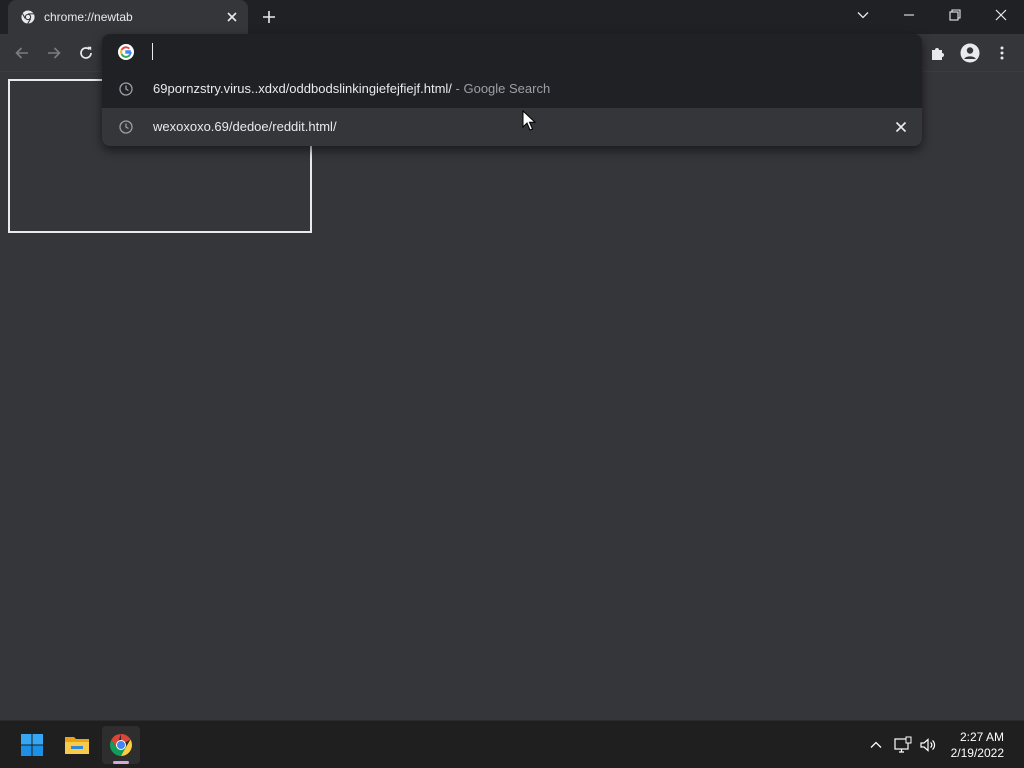 The image size is (1024, 768). What do you see at coordinates (126, 52) in the screenshot?
I see `google-g-icon` at bounding box center [126, 52].